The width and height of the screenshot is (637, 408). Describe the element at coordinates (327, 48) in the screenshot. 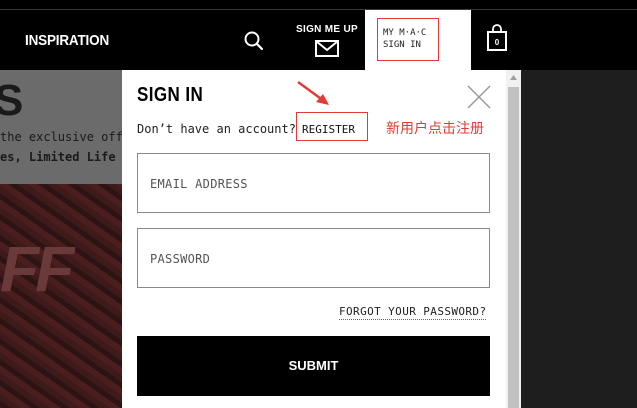

I see `mail-icon` at that location.